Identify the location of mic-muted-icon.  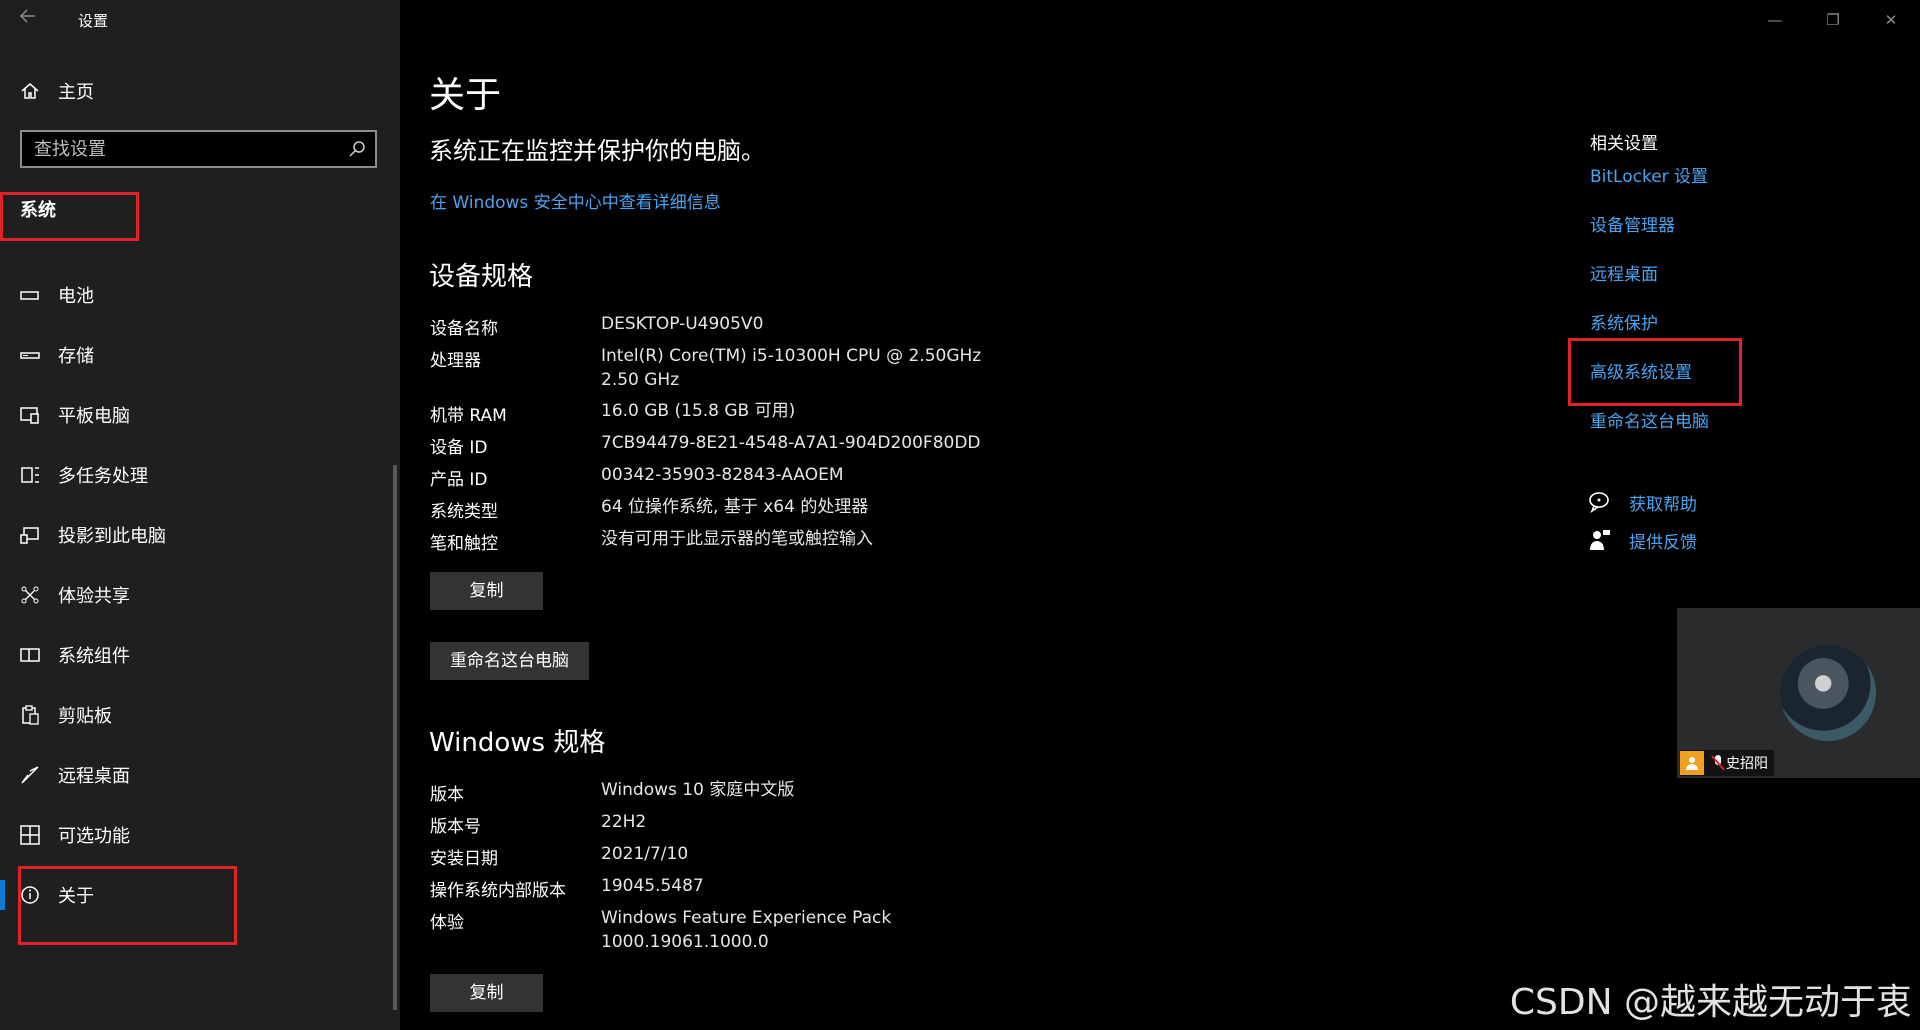
(1718, 765).